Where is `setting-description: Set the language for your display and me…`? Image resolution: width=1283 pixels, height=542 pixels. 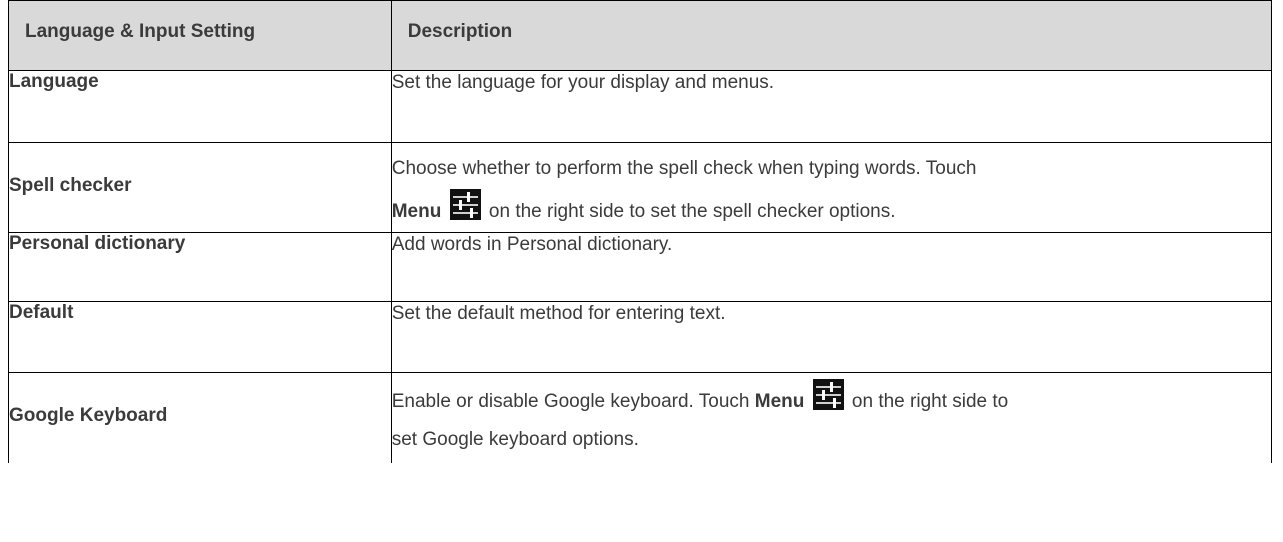
setting-description: Set the language for your display and me… is located at coordinates (831, 106).